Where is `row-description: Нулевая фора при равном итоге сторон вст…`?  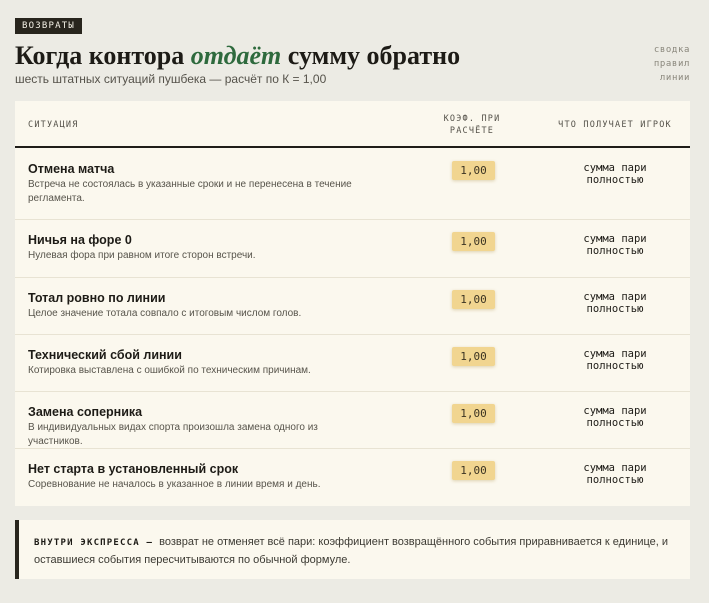 row-description: Нулевая фора при равном итоге сторон вст… is located at coordinates (142, 255).